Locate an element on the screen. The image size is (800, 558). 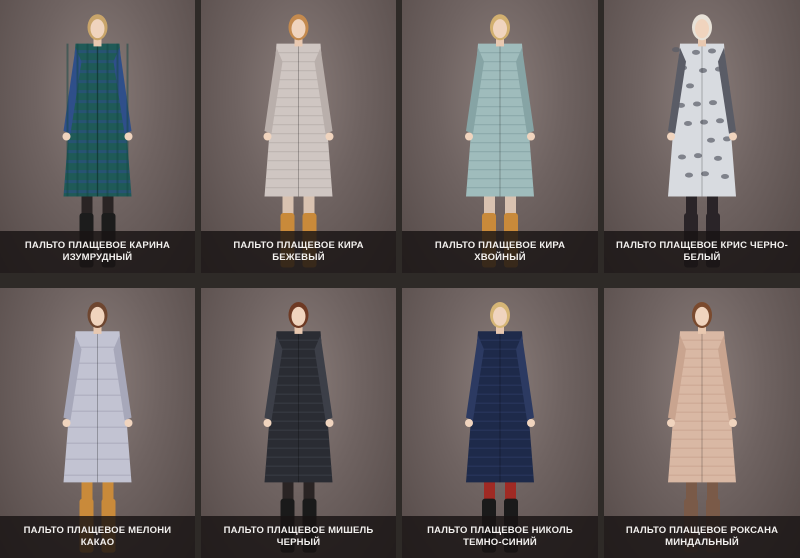
product-title: ПАЛЬТО ПЛАЩЕВОЕ КИРА ХВОЙНЫЙ is located at coordinates (500, 252).